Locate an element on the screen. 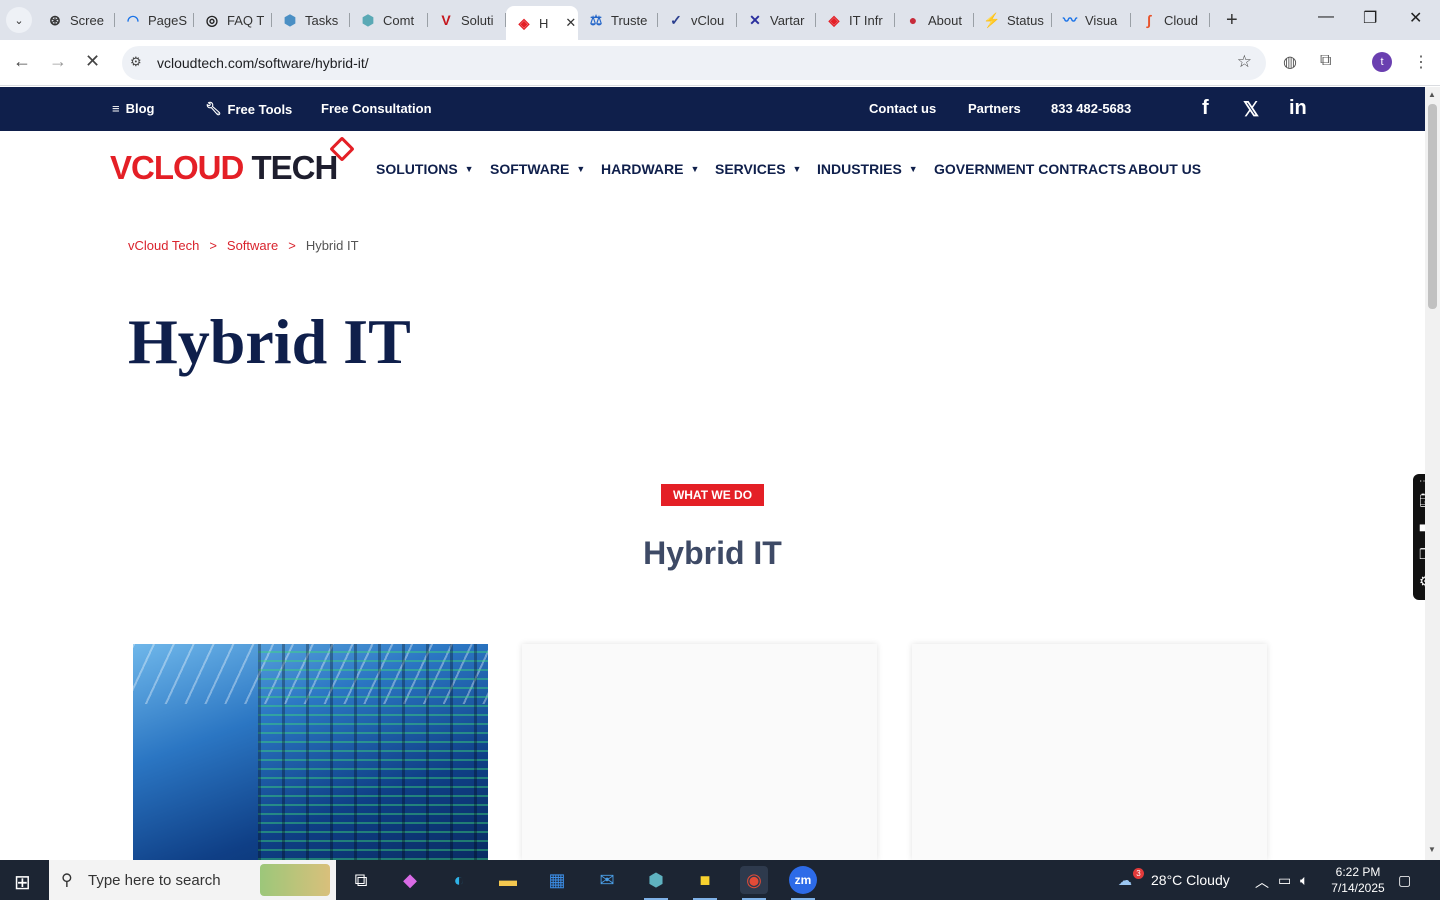 The width and height of the screenshot is (1440, 900). browser-tab: ⬢ Comt is located at coordinates (389, 20).